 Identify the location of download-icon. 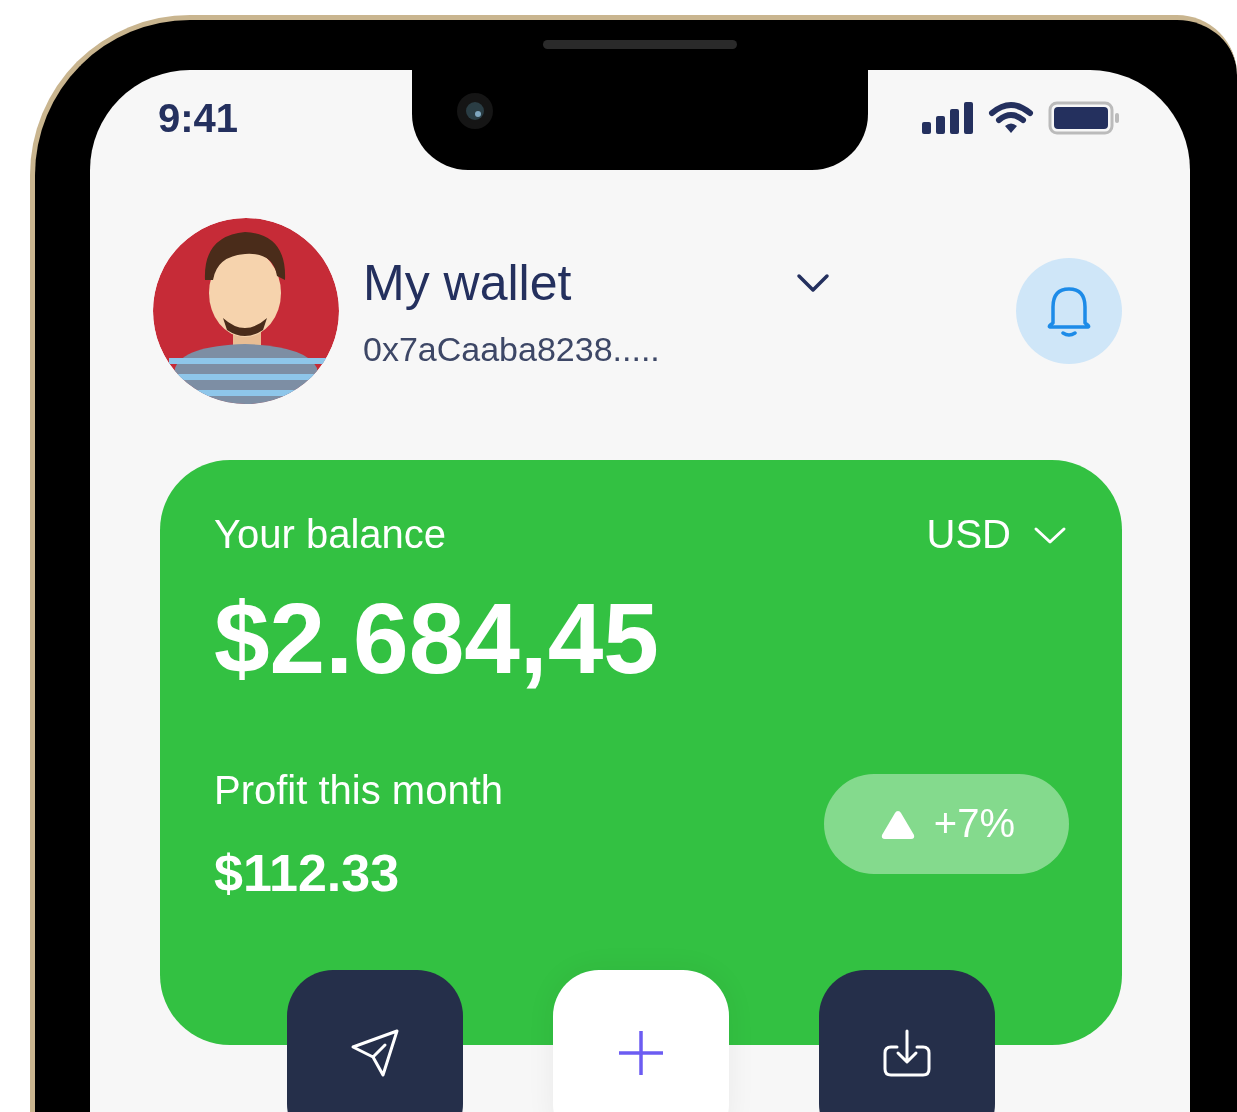
(907, 1053).